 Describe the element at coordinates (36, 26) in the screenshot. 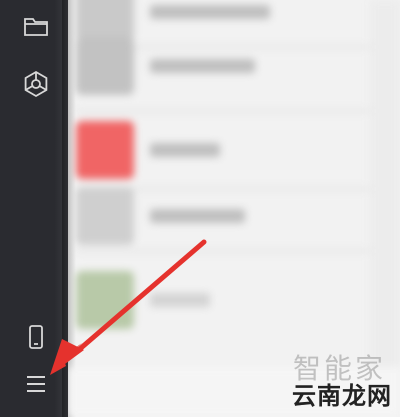

I see `folder-icon` at that location.